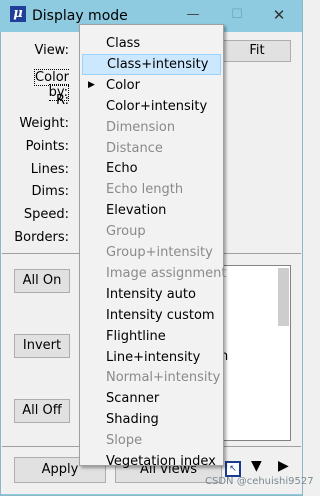  What do you see at coordinates (141, 127) in the screenshot?
I see `menu-item: Dimension` at bounding box center [141, 127].